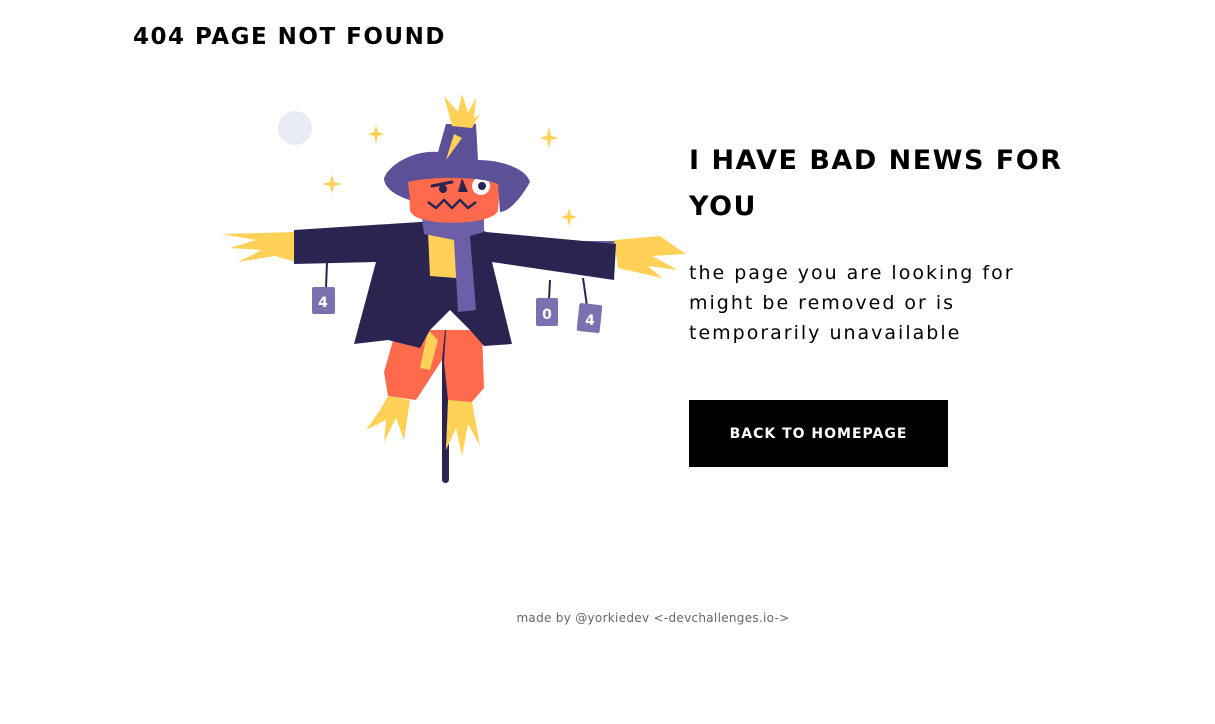 The image size is (1215, 724). What do you see at coordinates (876, 183) in the screenshot?
I see `headline: I HAVE BAD NEWS FOR YOU` at bounding box center [876, 183].